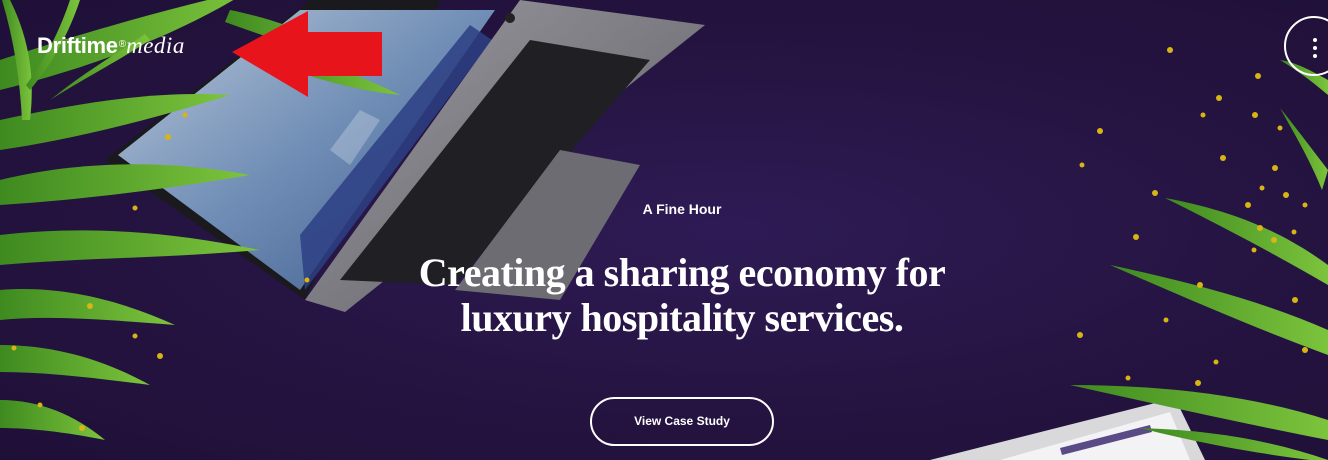 The height and width of the screenshot is (460, 1328). Describe the element at coordinates (682, 421) in the screenshot. I see `view-case-study-button: View Case Study` at that location.